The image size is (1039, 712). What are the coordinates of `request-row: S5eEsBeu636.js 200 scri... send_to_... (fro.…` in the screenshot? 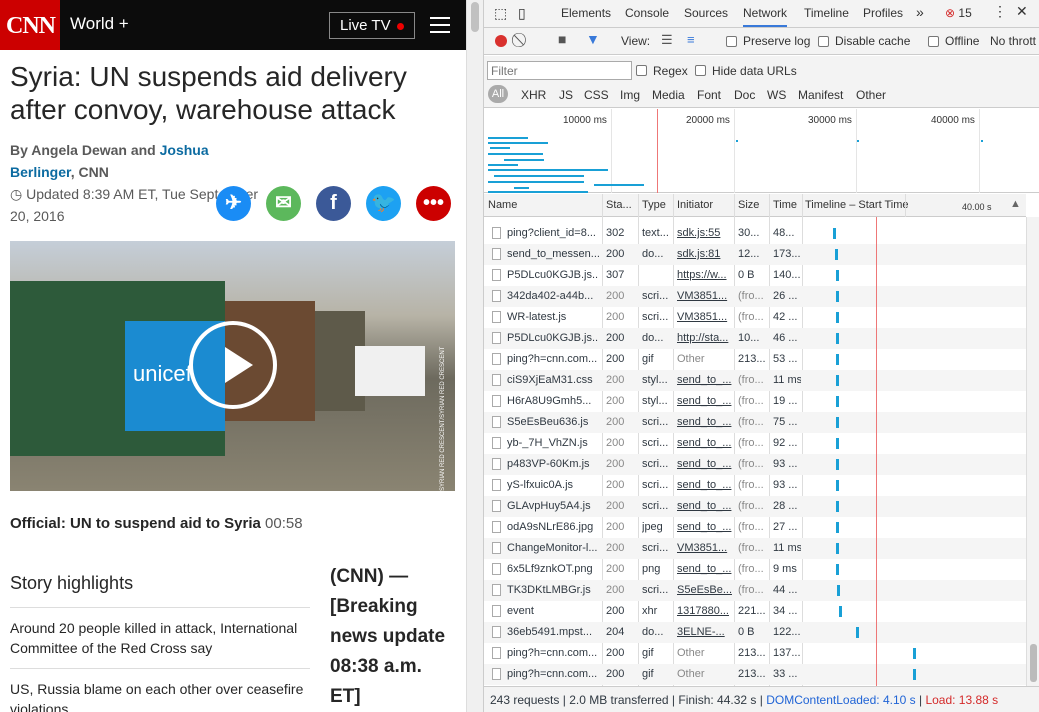 It's located at (755, 422).